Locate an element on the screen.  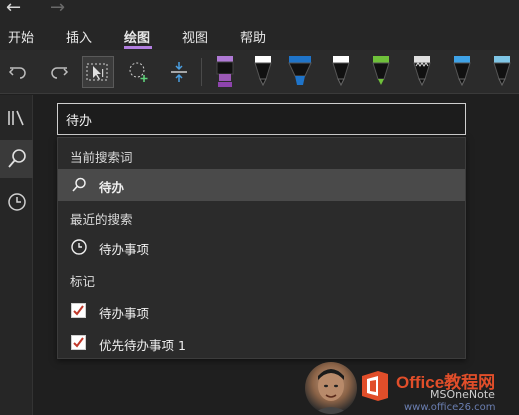
pen-blue-highlighter is located at coordinates (300, 72).